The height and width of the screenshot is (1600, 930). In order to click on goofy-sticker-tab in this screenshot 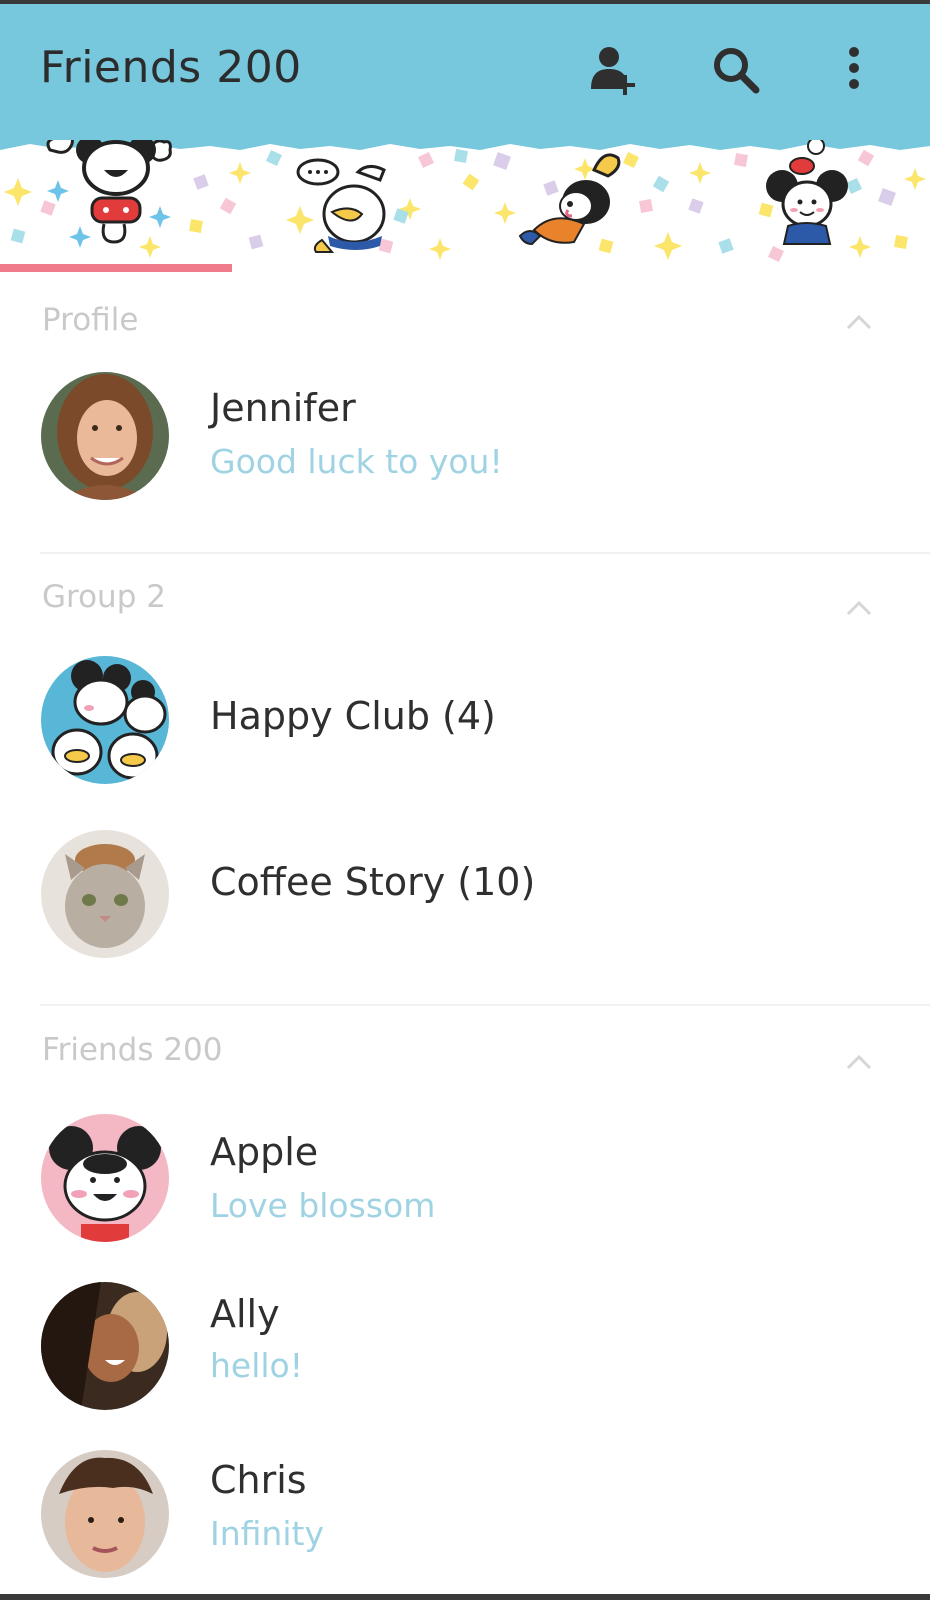, I will do `click(580, 205)`.